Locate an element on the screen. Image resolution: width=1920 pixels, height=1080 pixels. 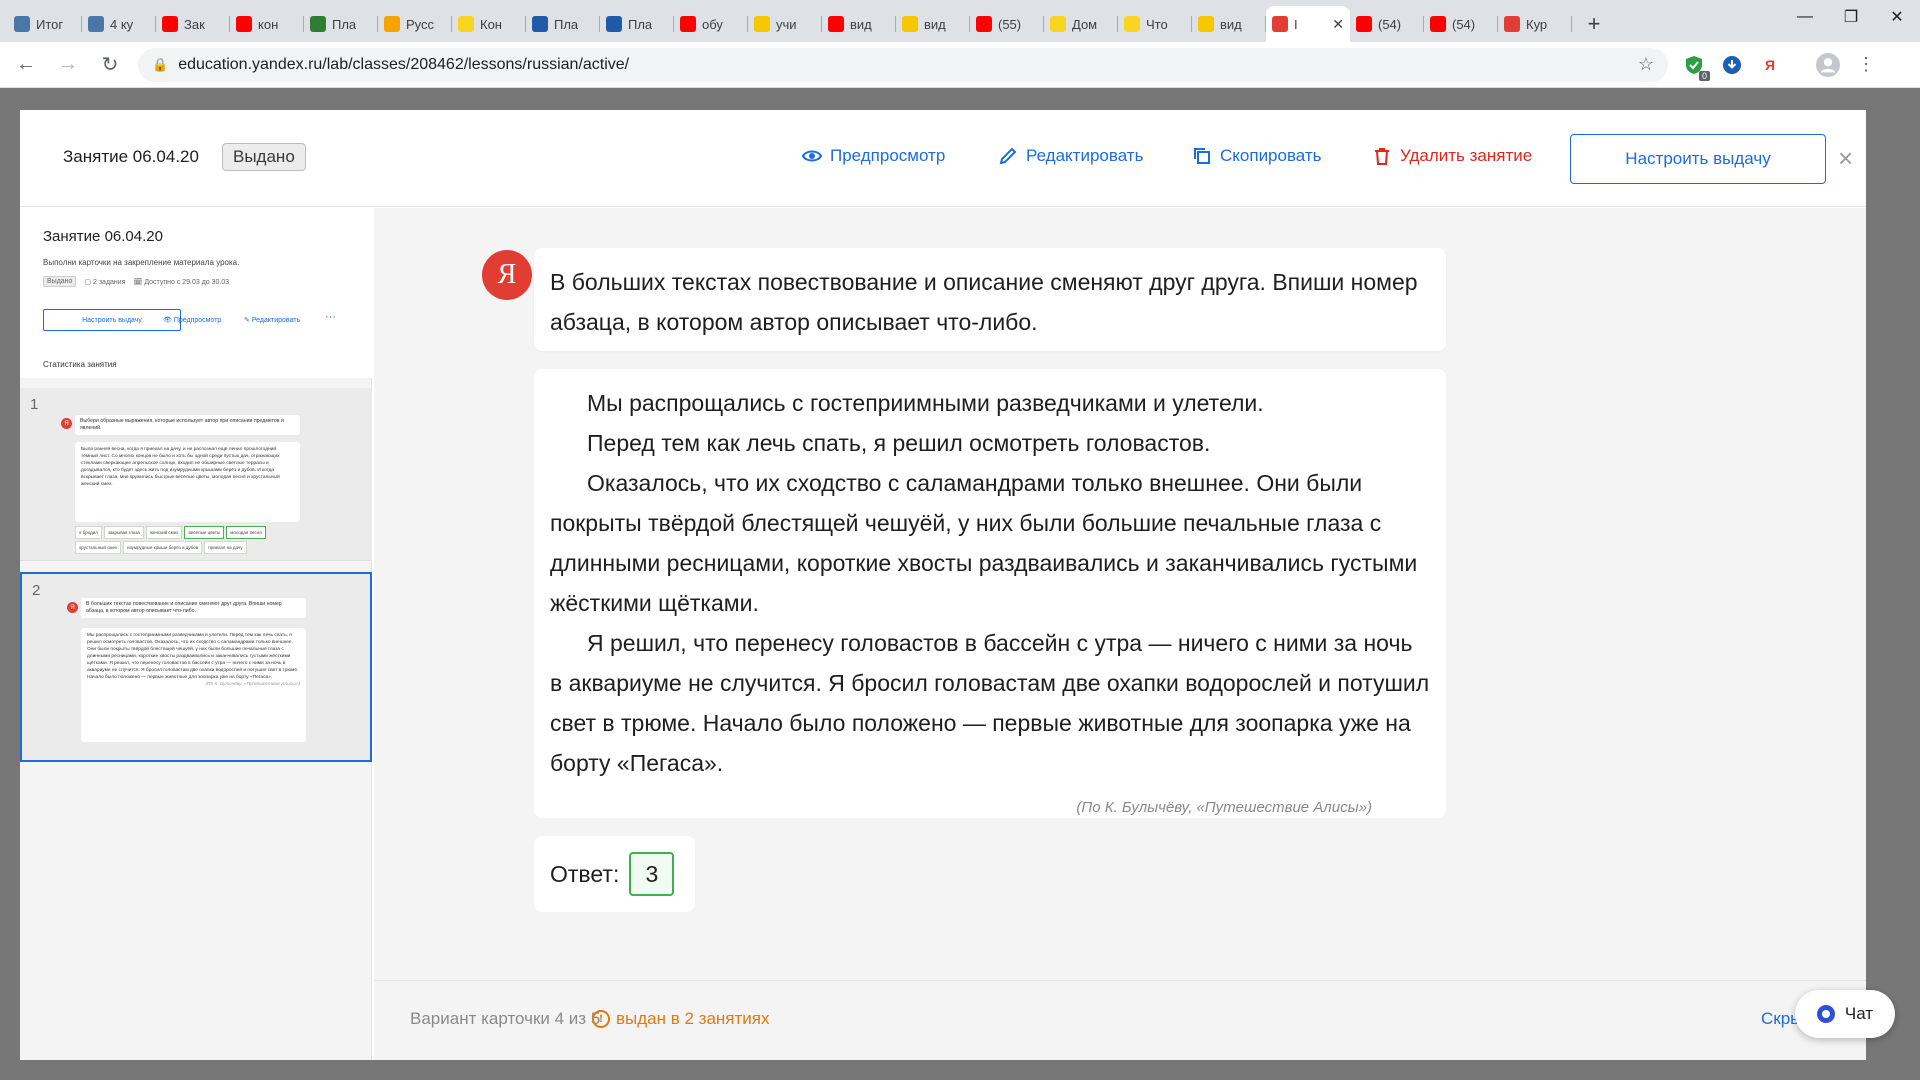
browser-tab: кон is located at coordinates (267, 24).